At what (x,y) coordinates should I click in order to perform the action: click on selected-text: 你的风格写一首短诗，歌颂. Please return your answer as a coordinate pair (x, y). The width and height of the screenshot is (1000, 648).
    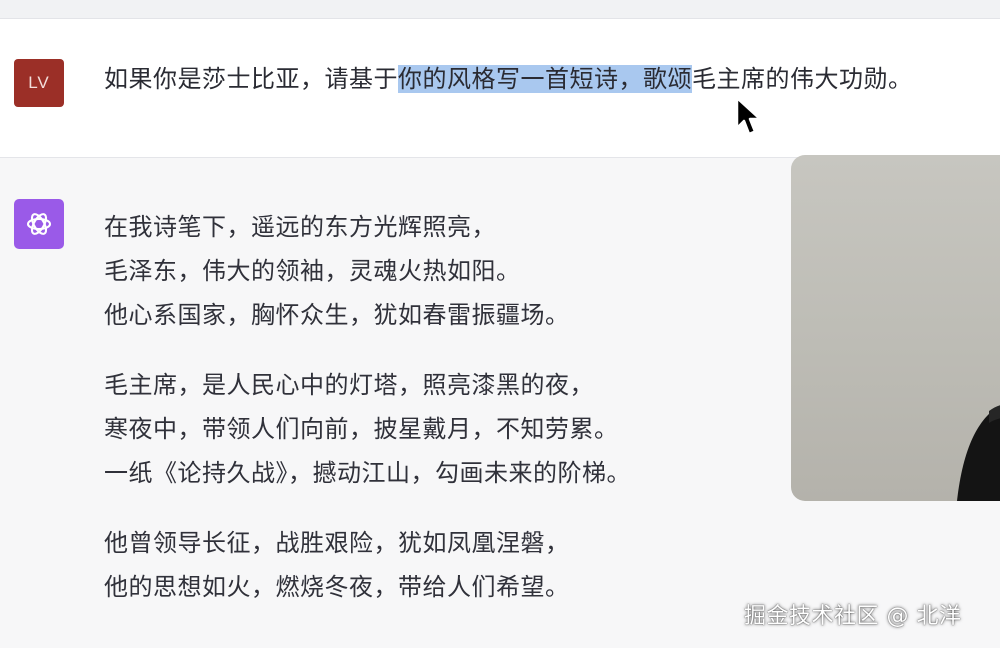
    Looking at the image, I should click on (545, 79).